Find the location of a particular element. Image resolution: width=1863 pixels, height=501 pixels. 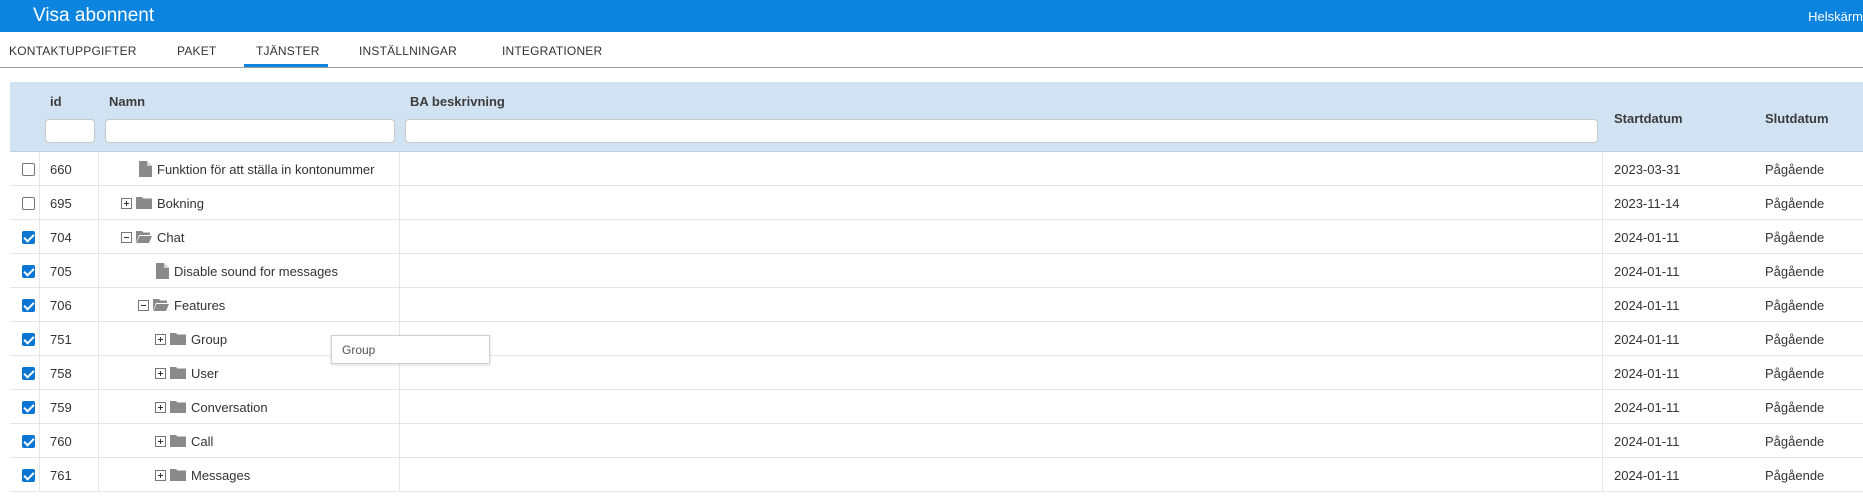

table-row: 758 User 2024-01-11 Pågående is located at coordinates (936, 373).